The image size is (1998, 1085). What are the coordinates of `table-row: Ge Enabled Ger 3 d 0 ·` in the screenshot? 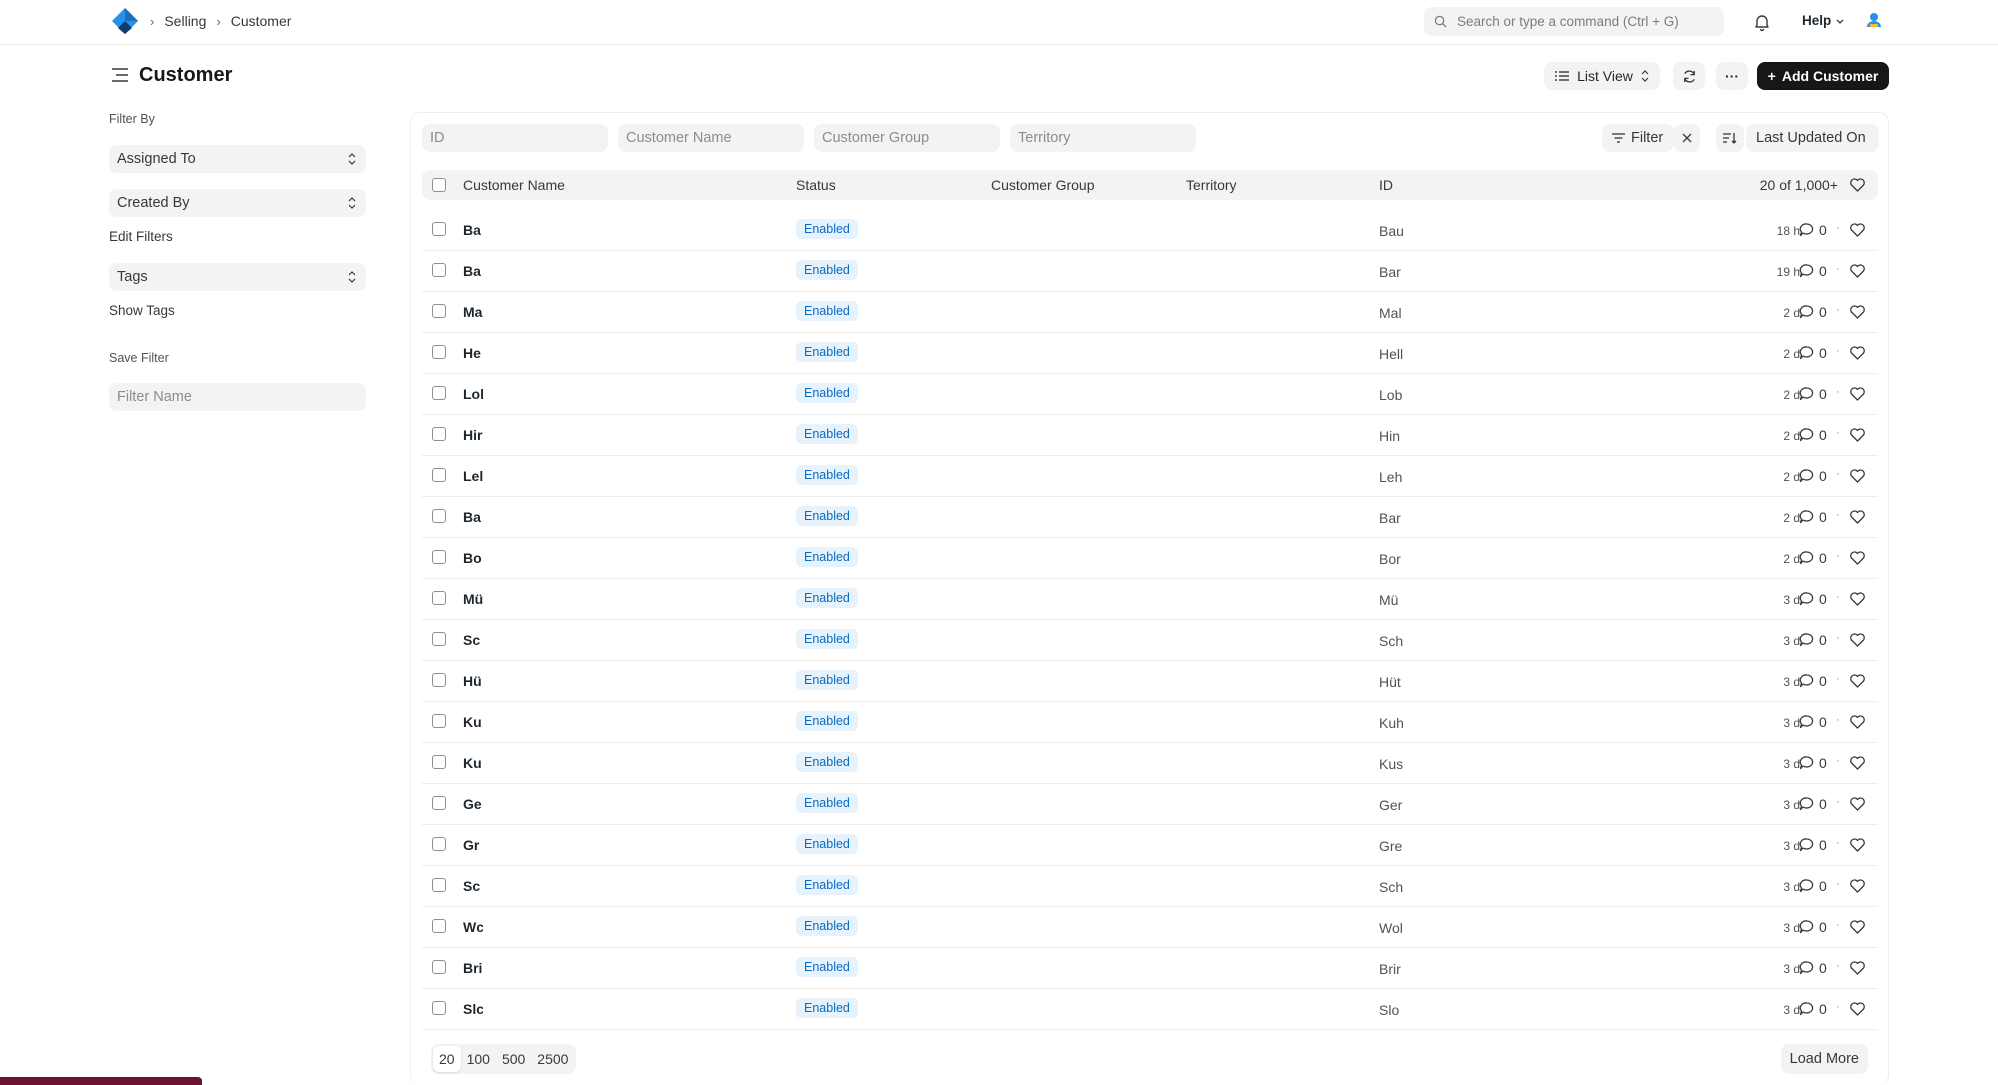 It's located at (1150, 804).